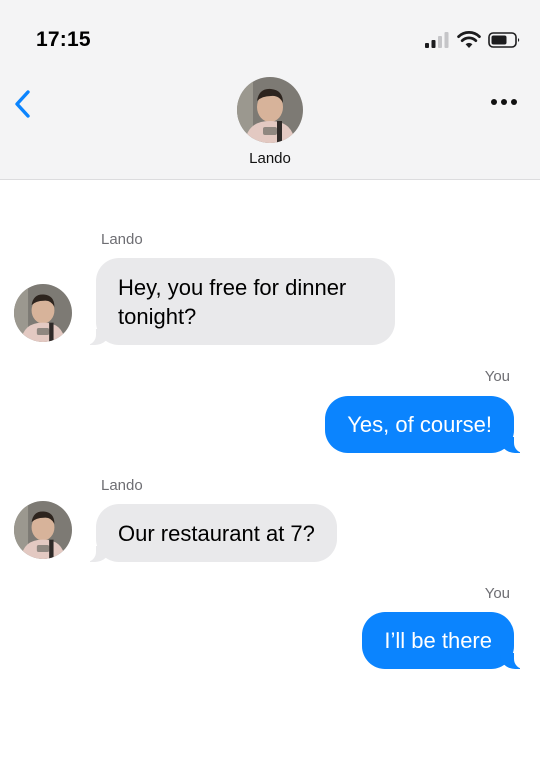 The image size is (540, 758). I want to click on status-icons, so click(473, 40).